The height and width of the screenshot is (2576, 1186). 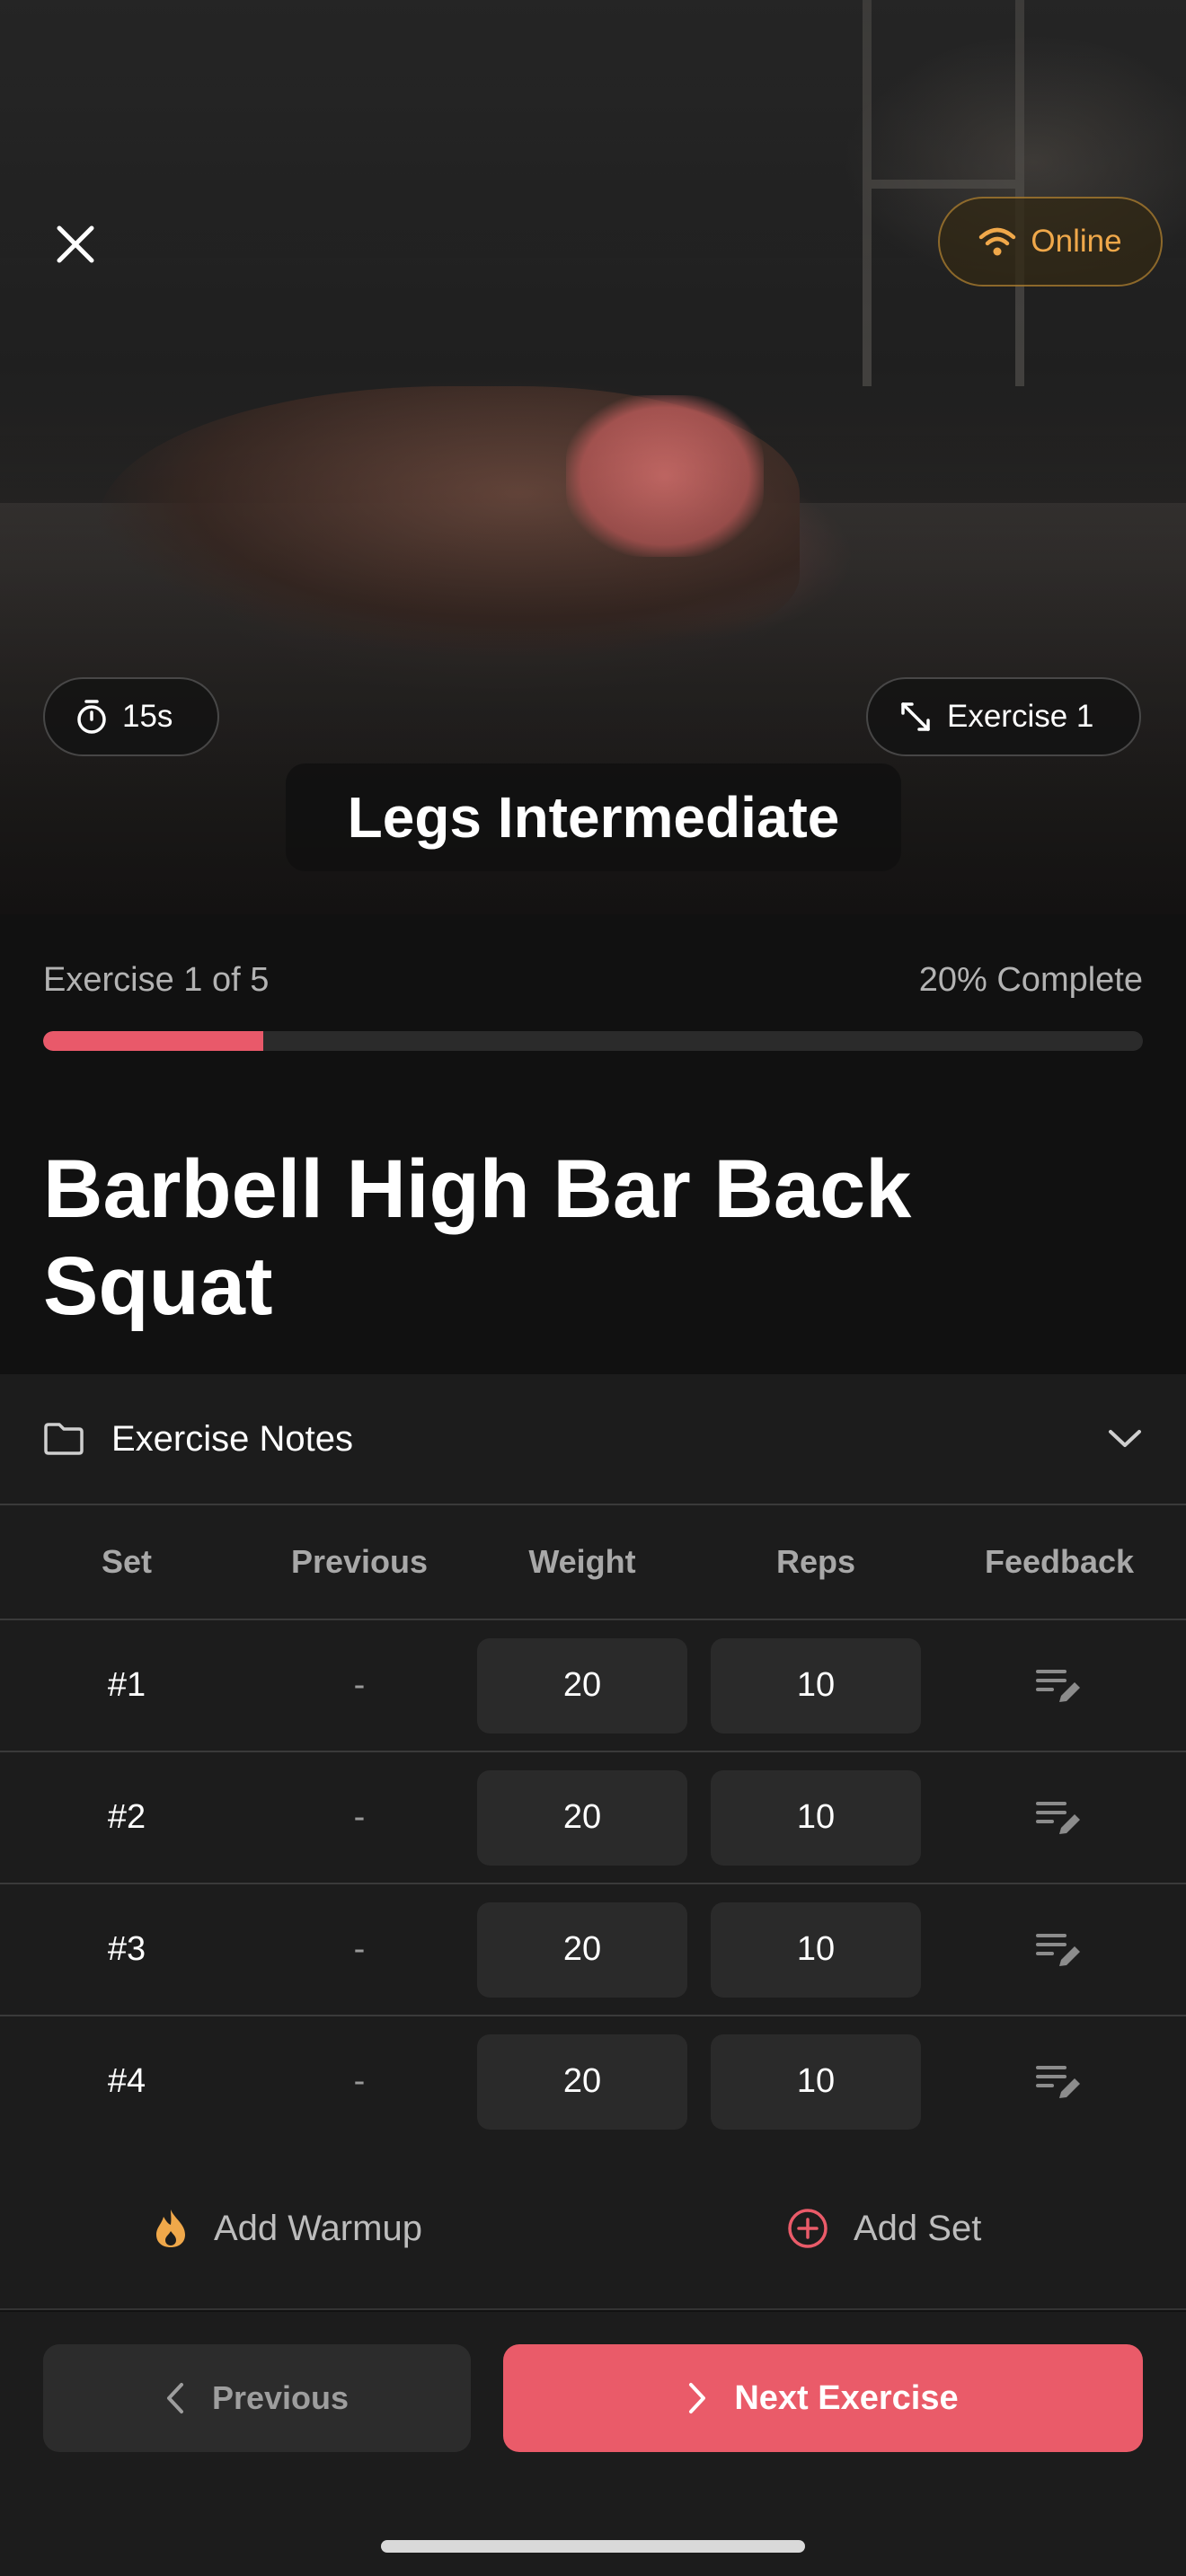 I want to click on plus-circle-icon, so click(x=808, y=2228).